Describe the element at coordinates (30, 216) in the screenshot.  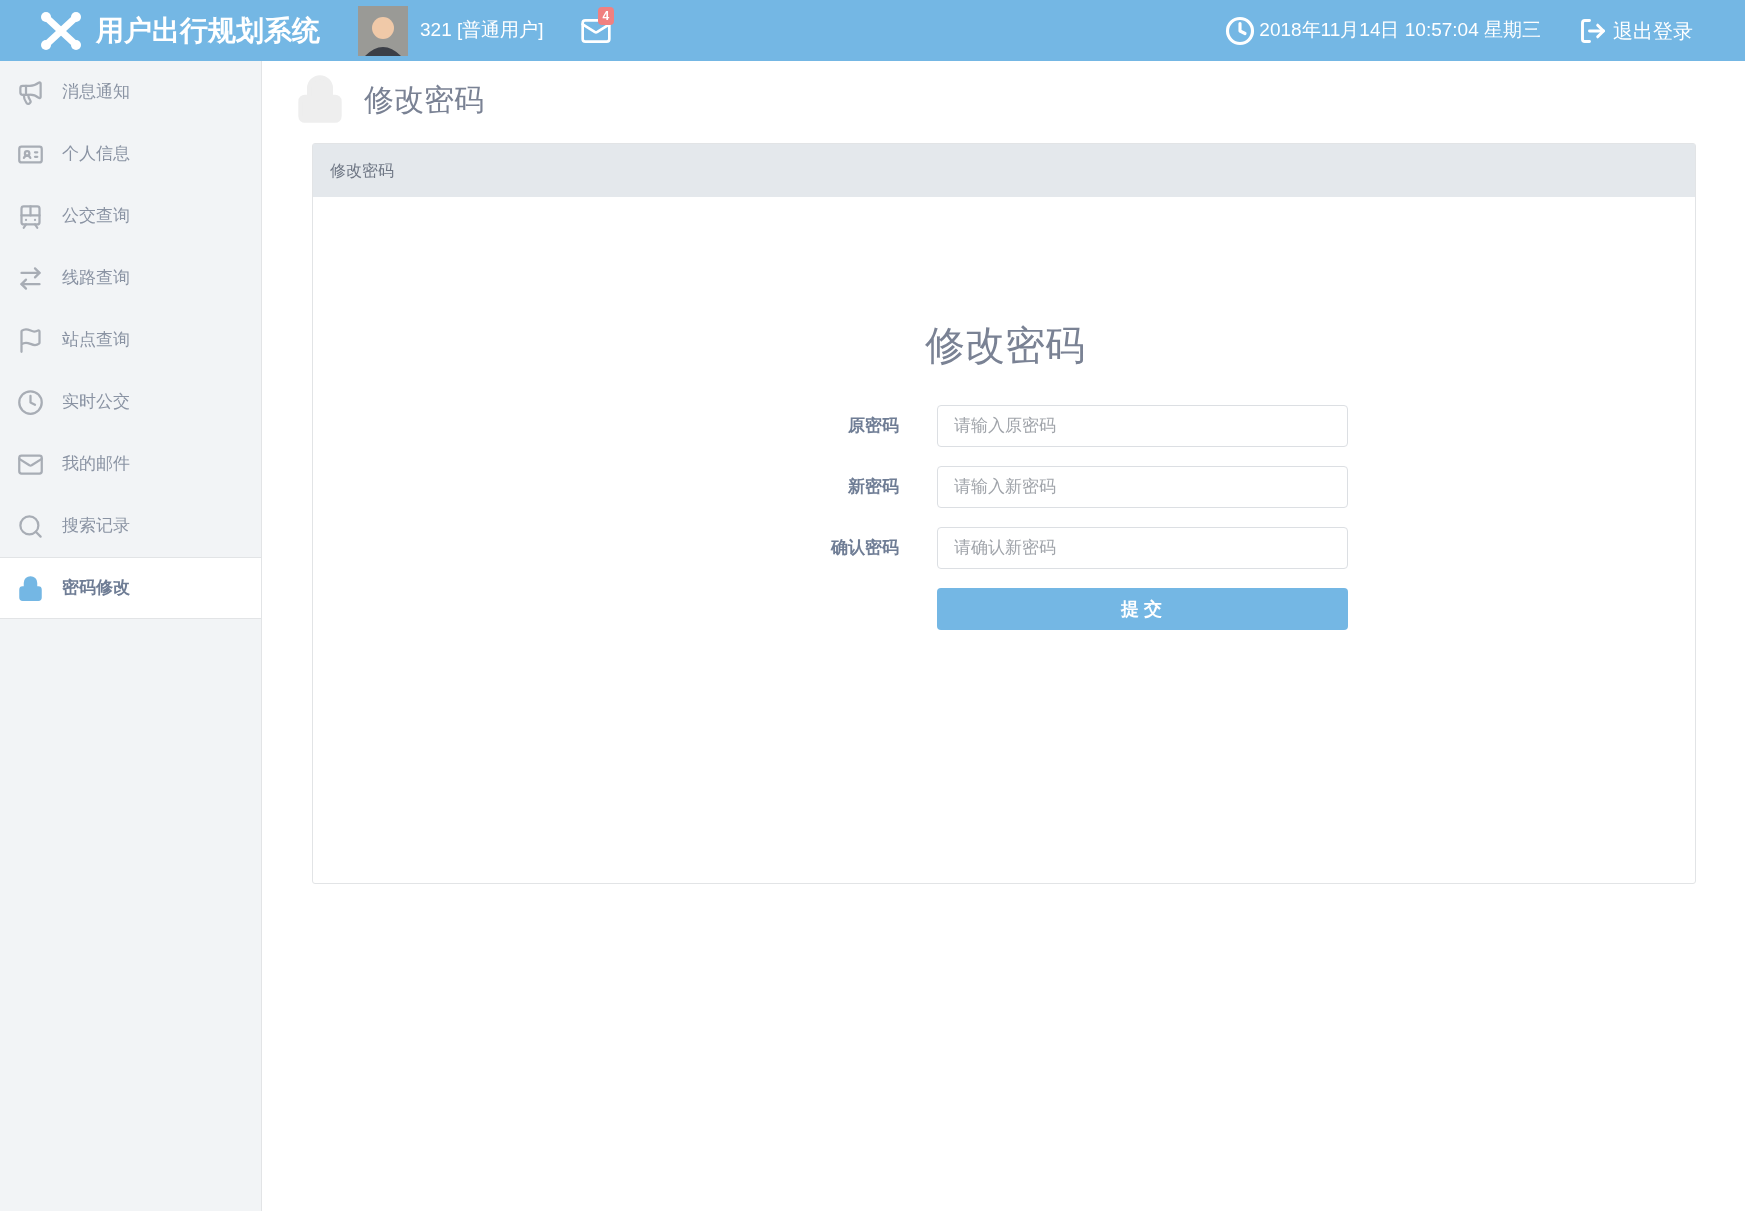
I see `tram-icon` at that location.